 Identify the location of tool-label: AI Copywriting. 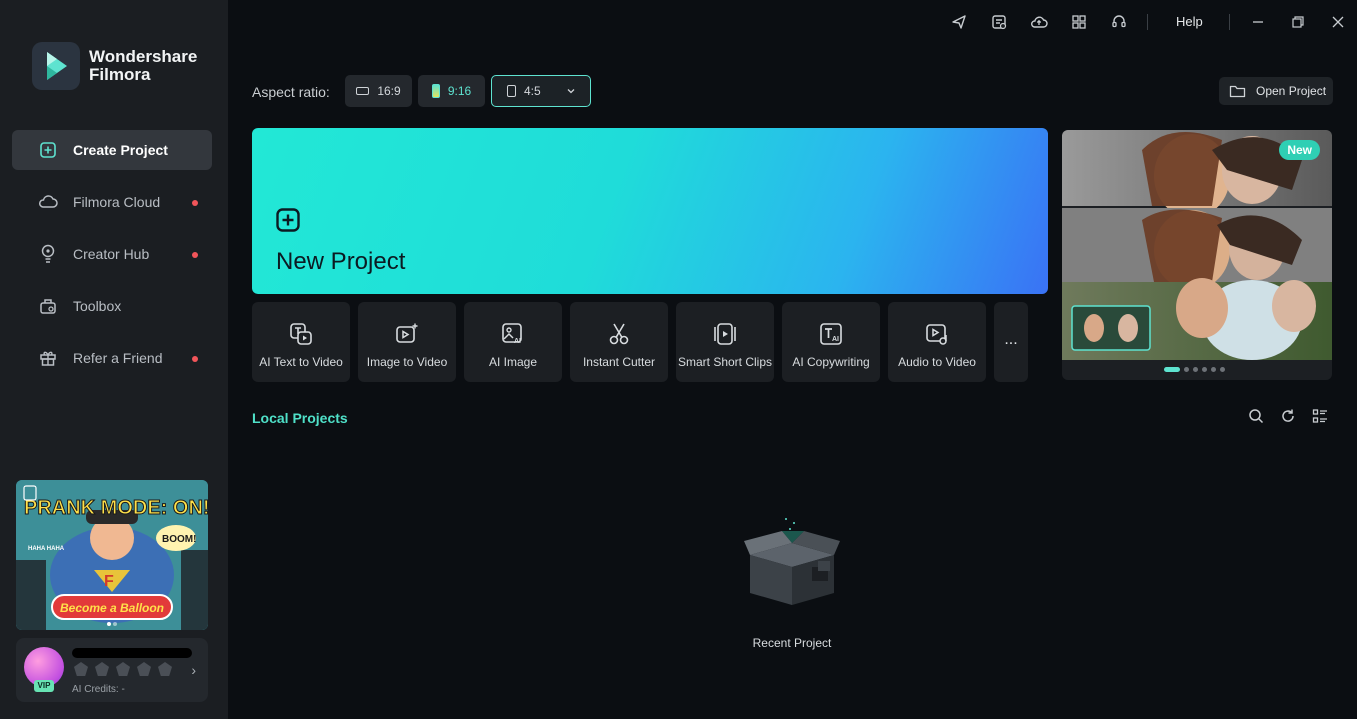
(831, 362).